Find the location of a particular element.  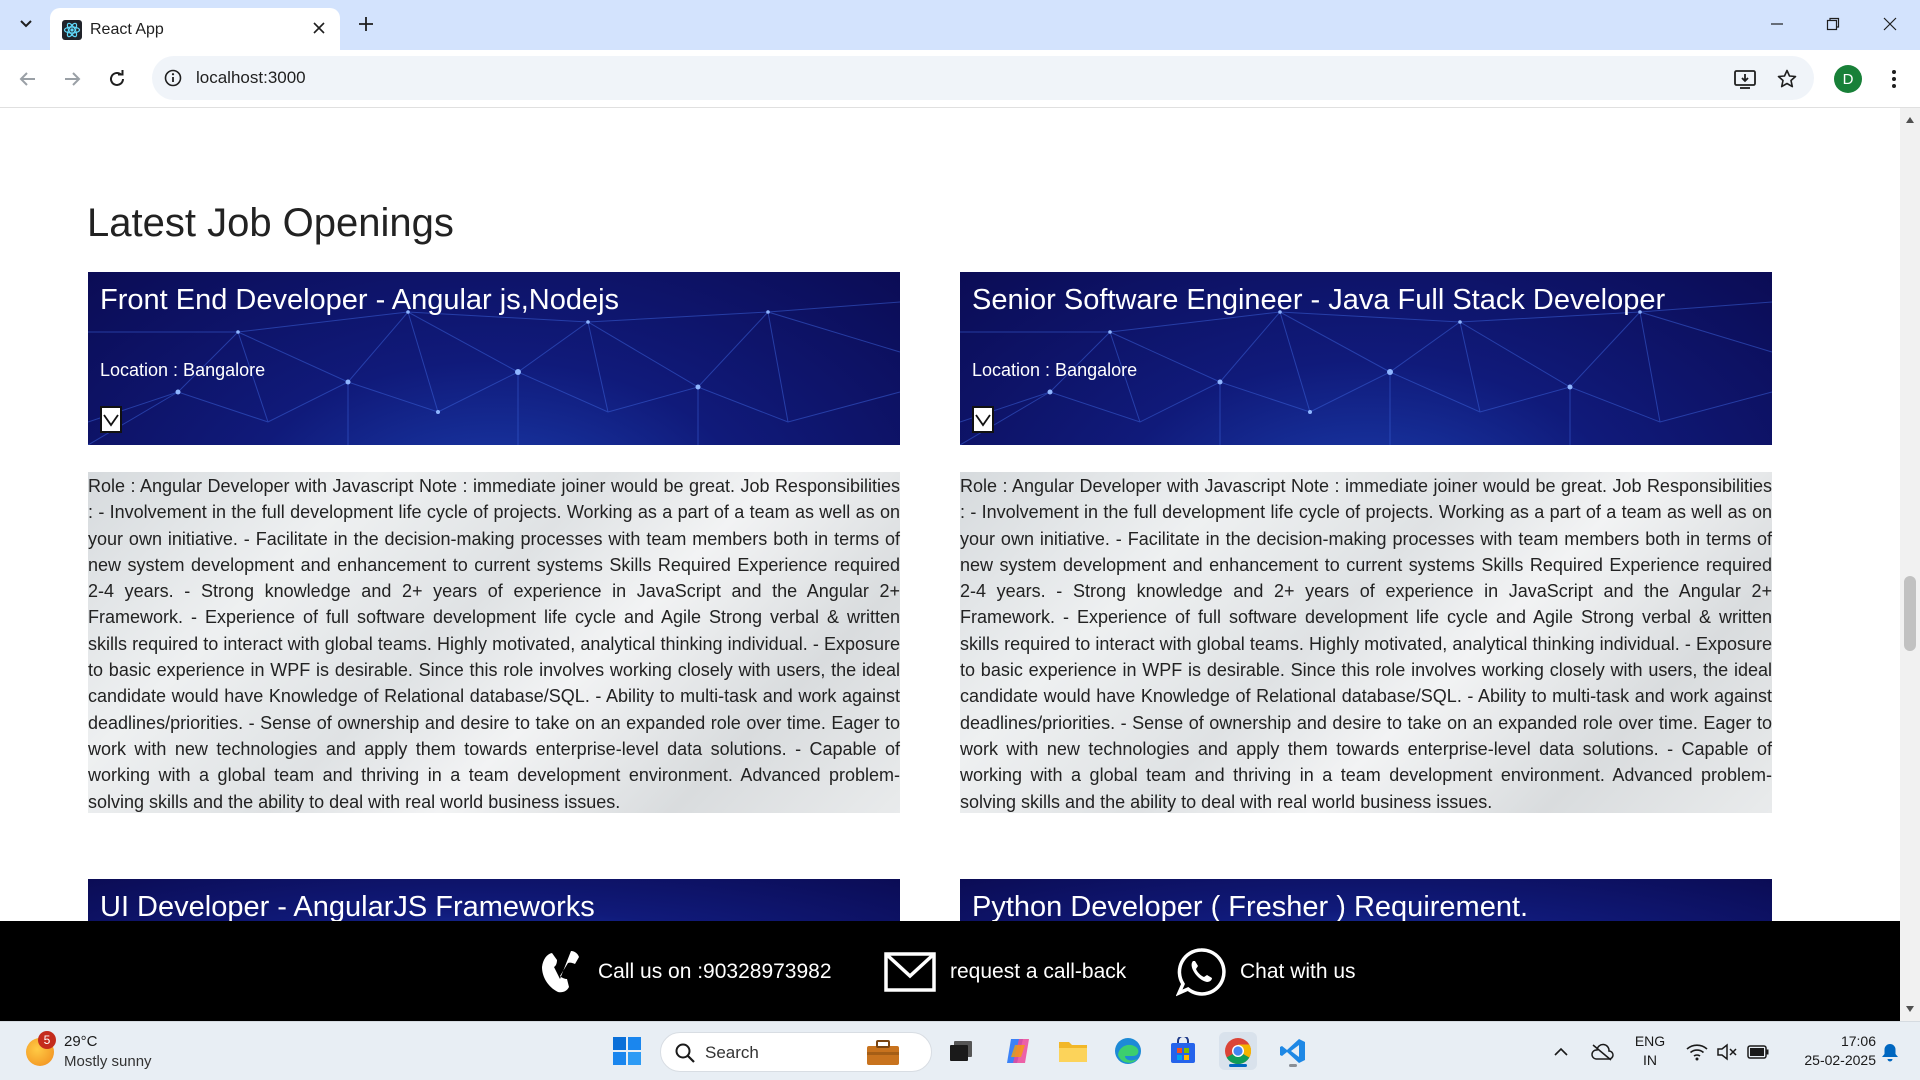

clock-date: 25-02-2025 is located at coordinates (1840, 1060).